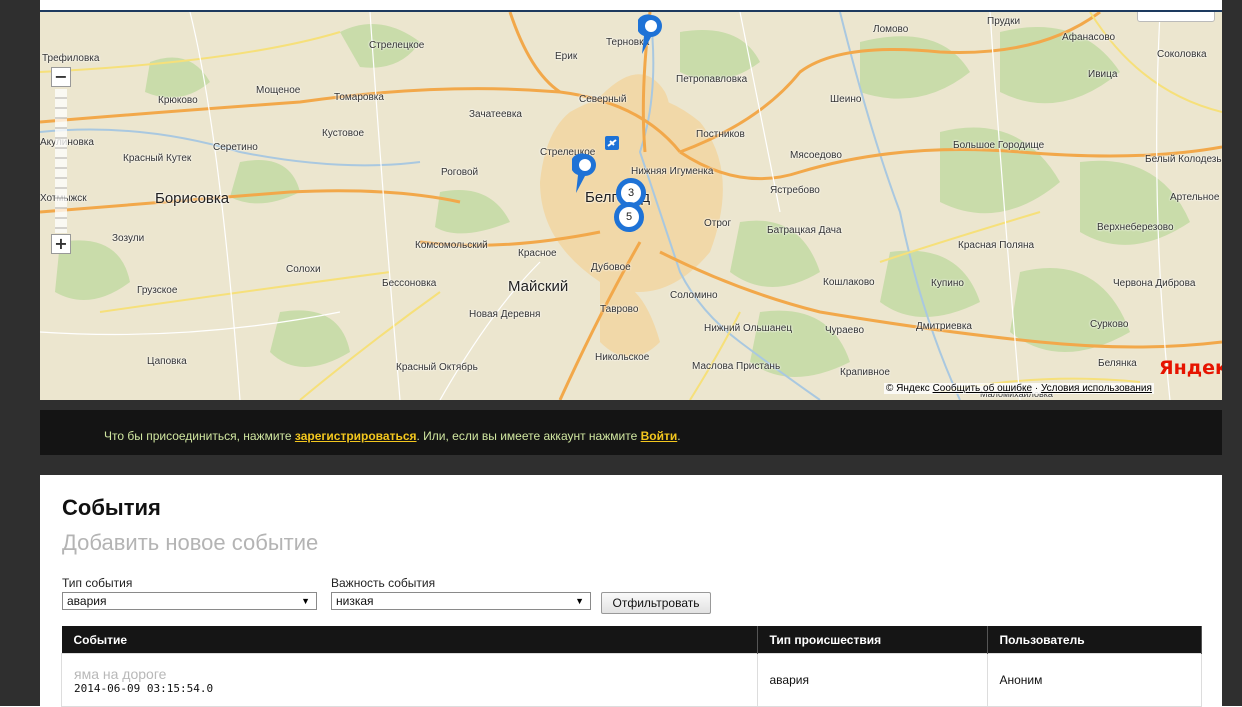  What do you see at coordinates (1094, 680) in the screenshot?
I see `event-user-cell: Аноним` at bounding box center [1094, 680].